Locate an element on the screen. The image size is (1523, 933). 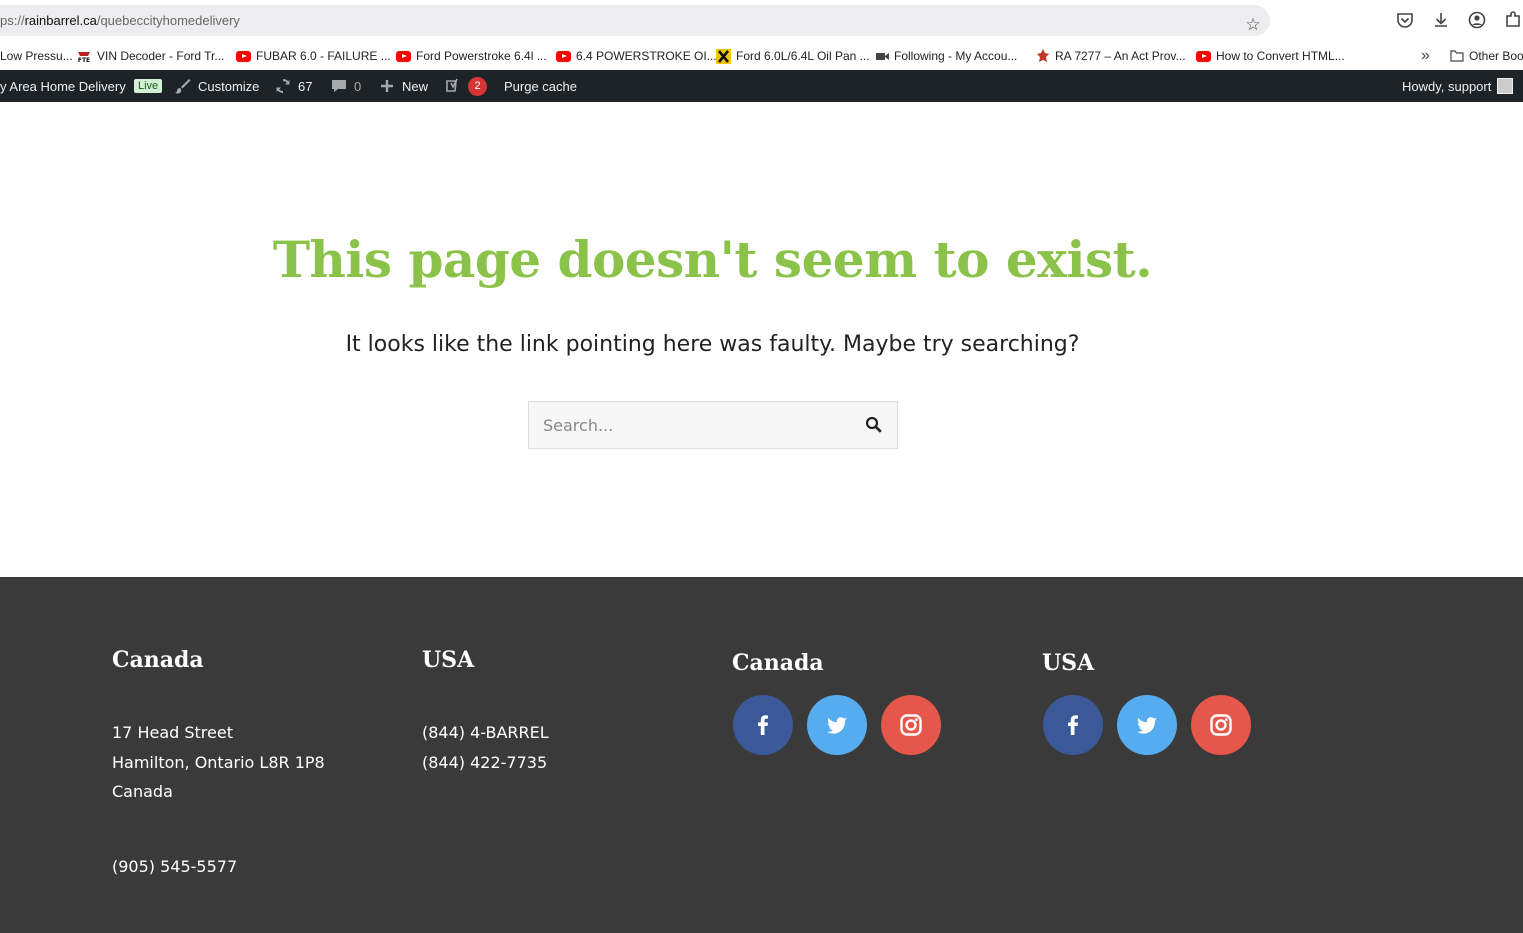
comment-icon is located at coordinates (339, 86).